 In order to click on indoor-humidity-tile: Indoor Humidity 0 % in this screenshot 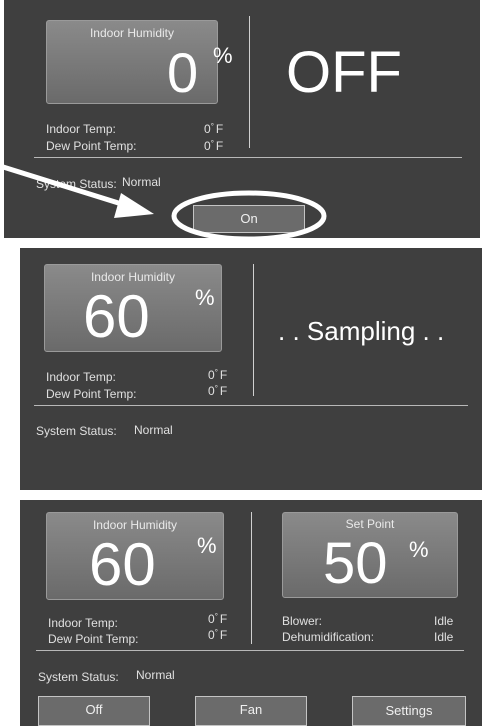, I will do `click(139, 62)`.